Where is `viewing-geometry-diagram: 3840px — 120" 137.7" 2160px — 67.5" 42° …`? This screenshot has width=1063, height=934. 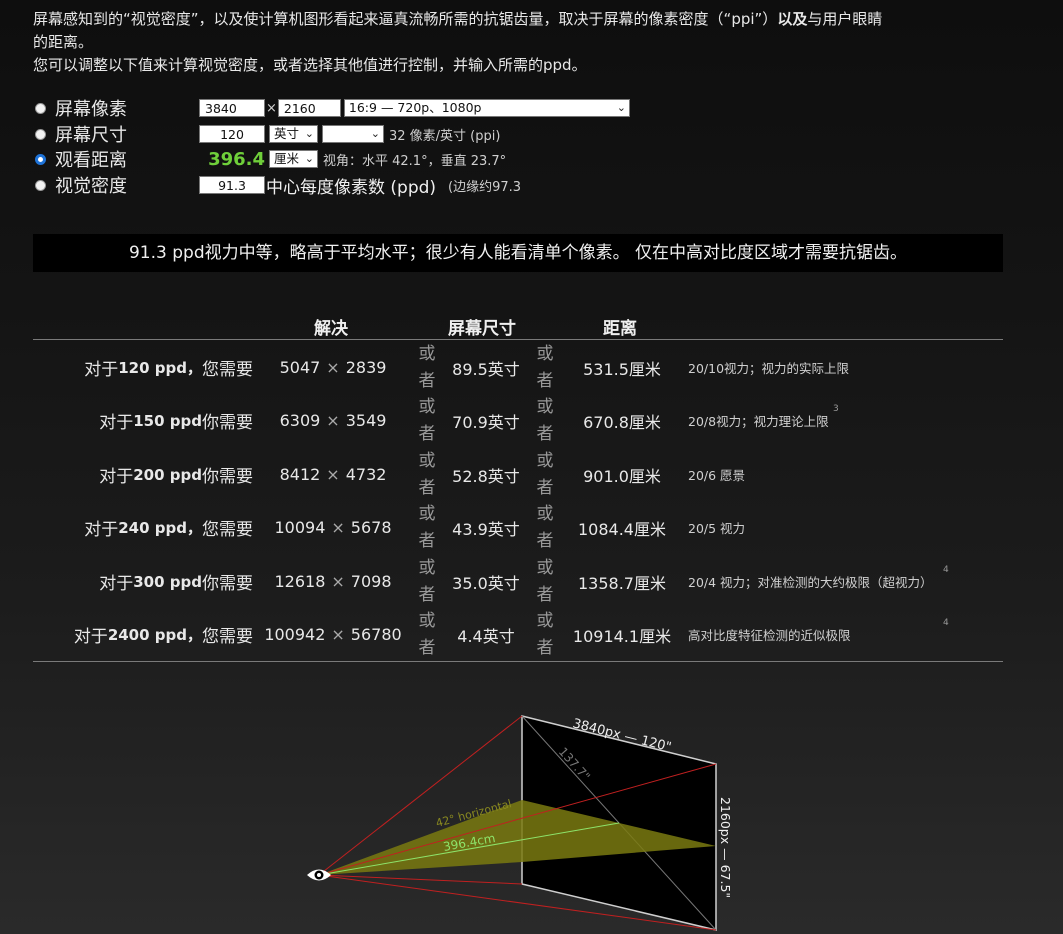
viewing-geometry-diagram: 3840px — 120" 137.7" 2160px — 67.5" 42° … is located at coordinates (520, 823).